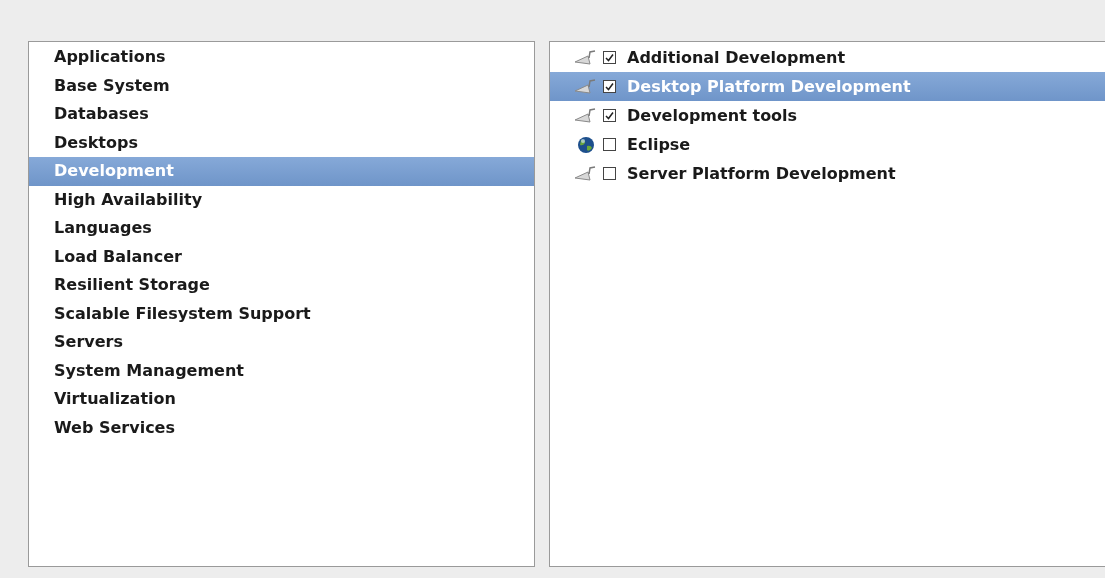 This screenshot has width=1105, height=578. Describe the element at coordinates (281, 114) in the screenshot. I see `category-item: Databases` at that location.